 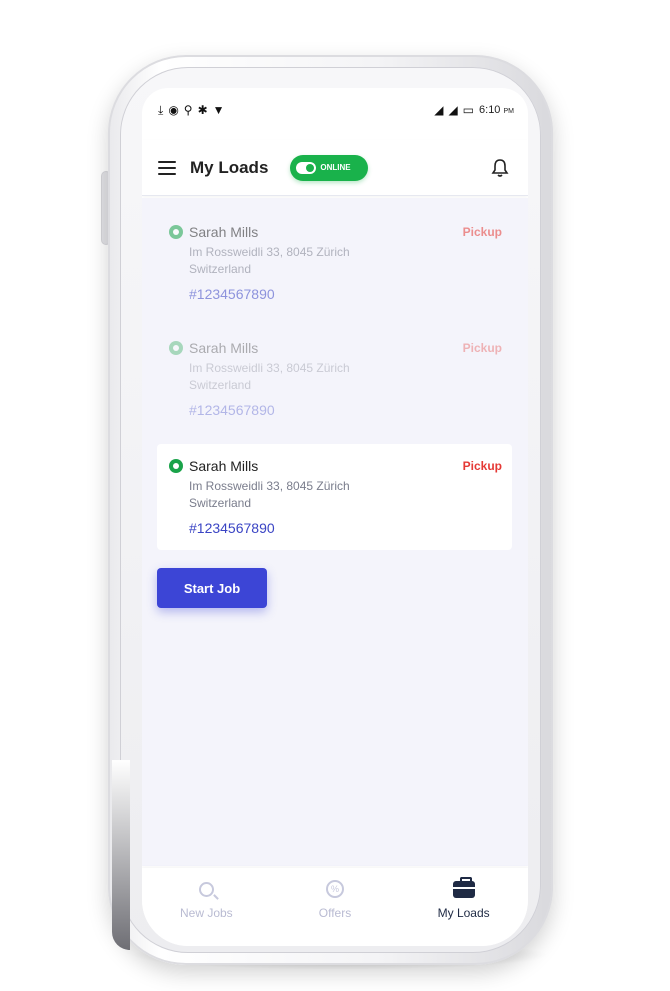 I want to click on hamburger-menu-icon, so click(x=167, y=167).